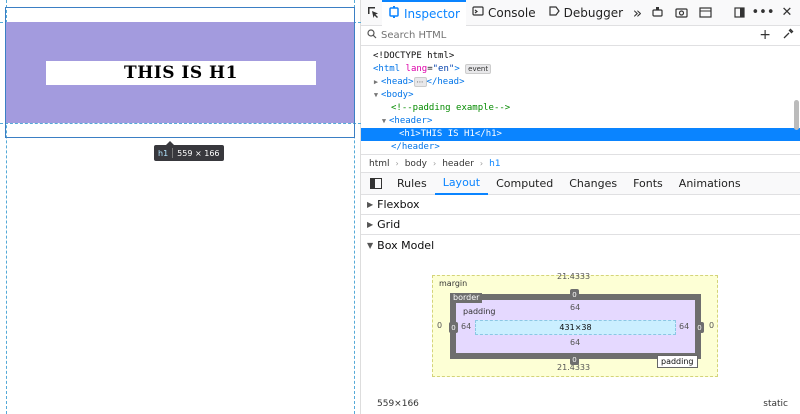 The image size is (800, 414). What do you see at coordinates (648, 184) in the screenshot?
I see `tab-fonts: Fonts` at bounding box center [648, 184].